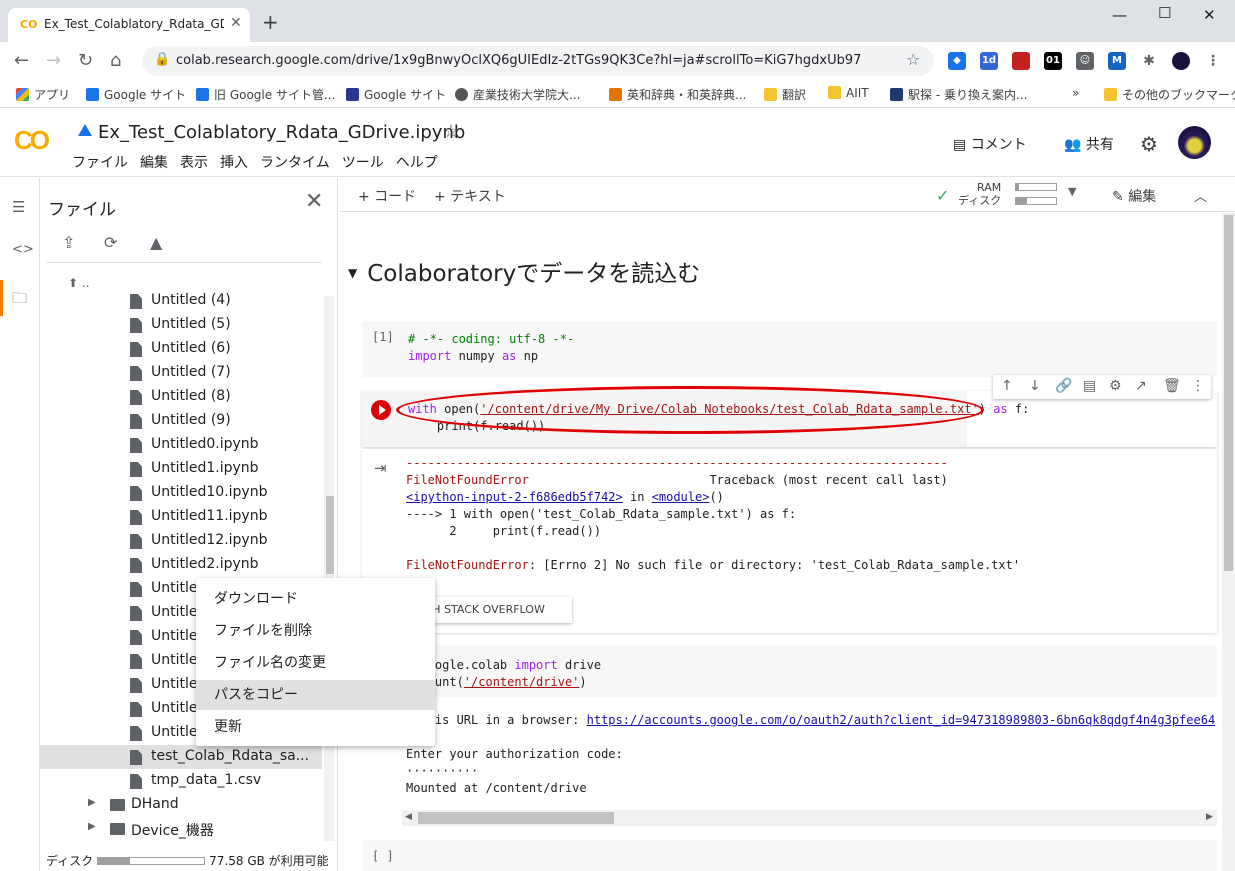 The height and width of the screenshot is (871, 1235). I want to click on collapse-header-icon: ︿, so click(1200, 195).